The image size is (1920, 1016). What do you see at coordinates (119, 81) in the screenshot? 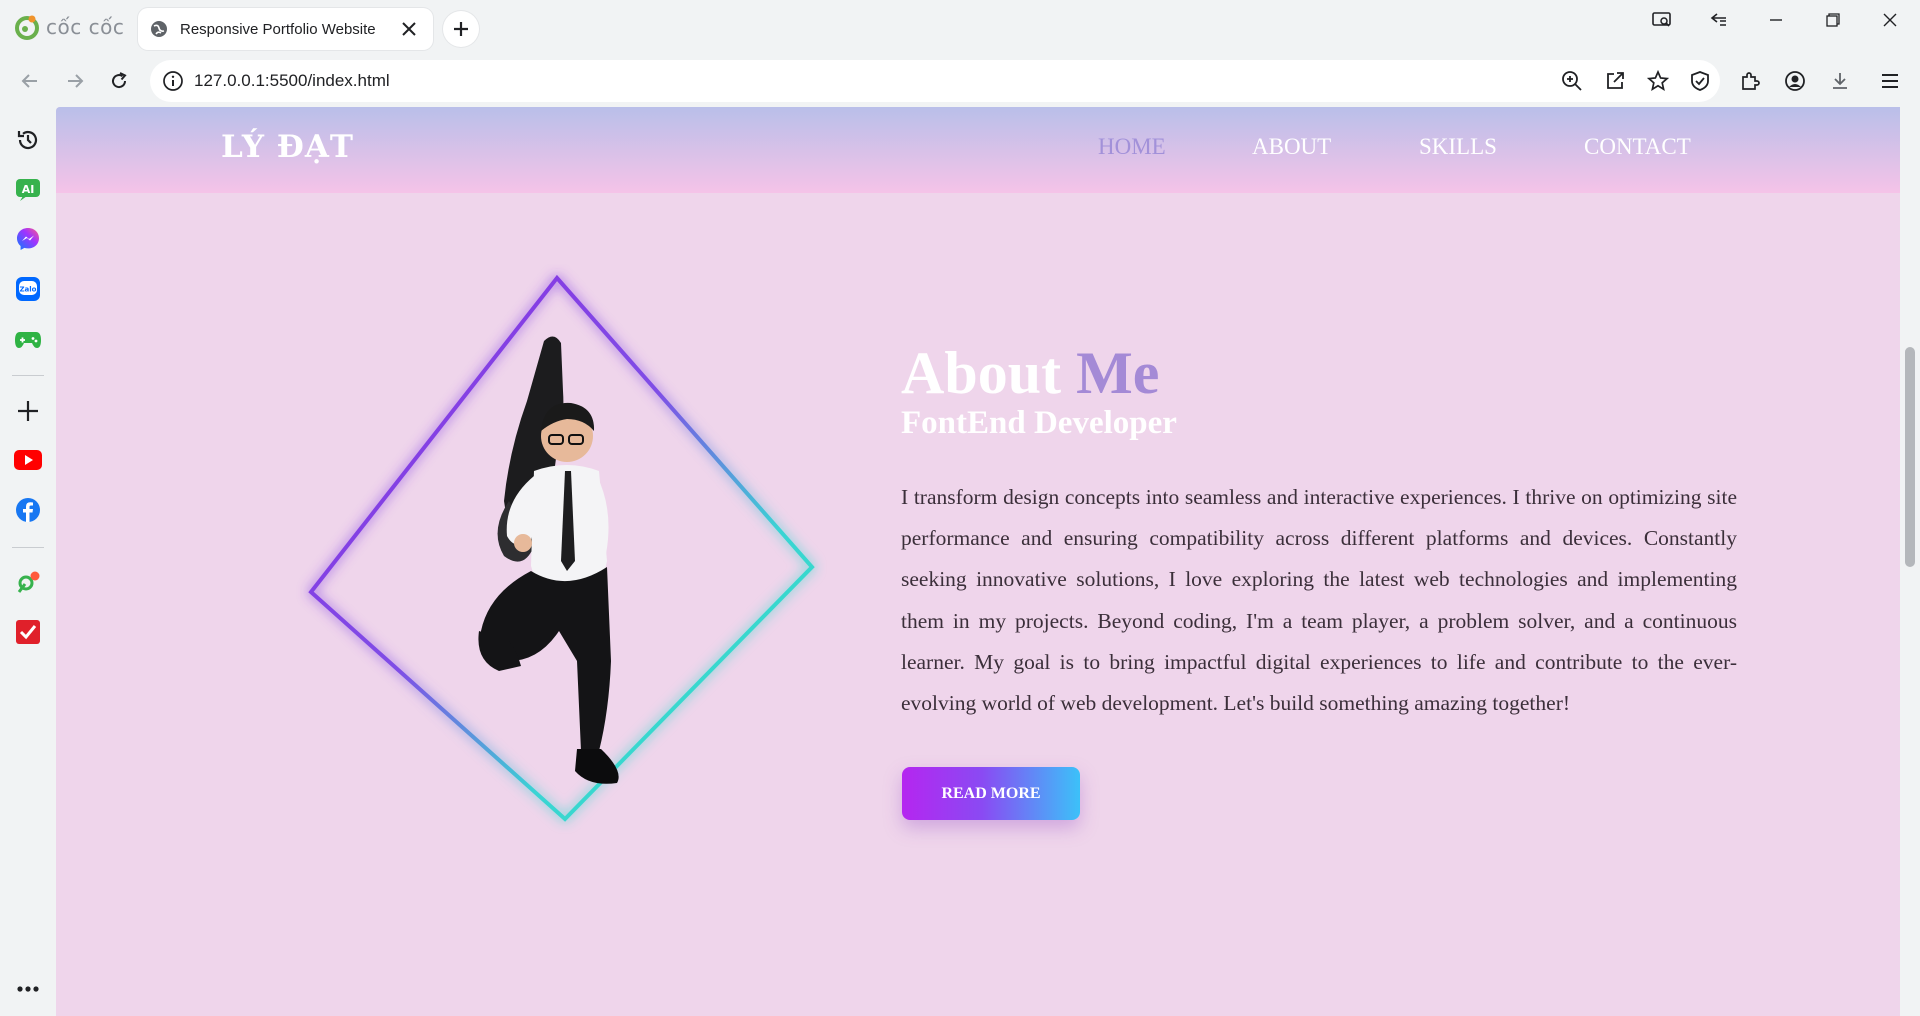
I see `reload-icon` at bounding box center [119, 81].